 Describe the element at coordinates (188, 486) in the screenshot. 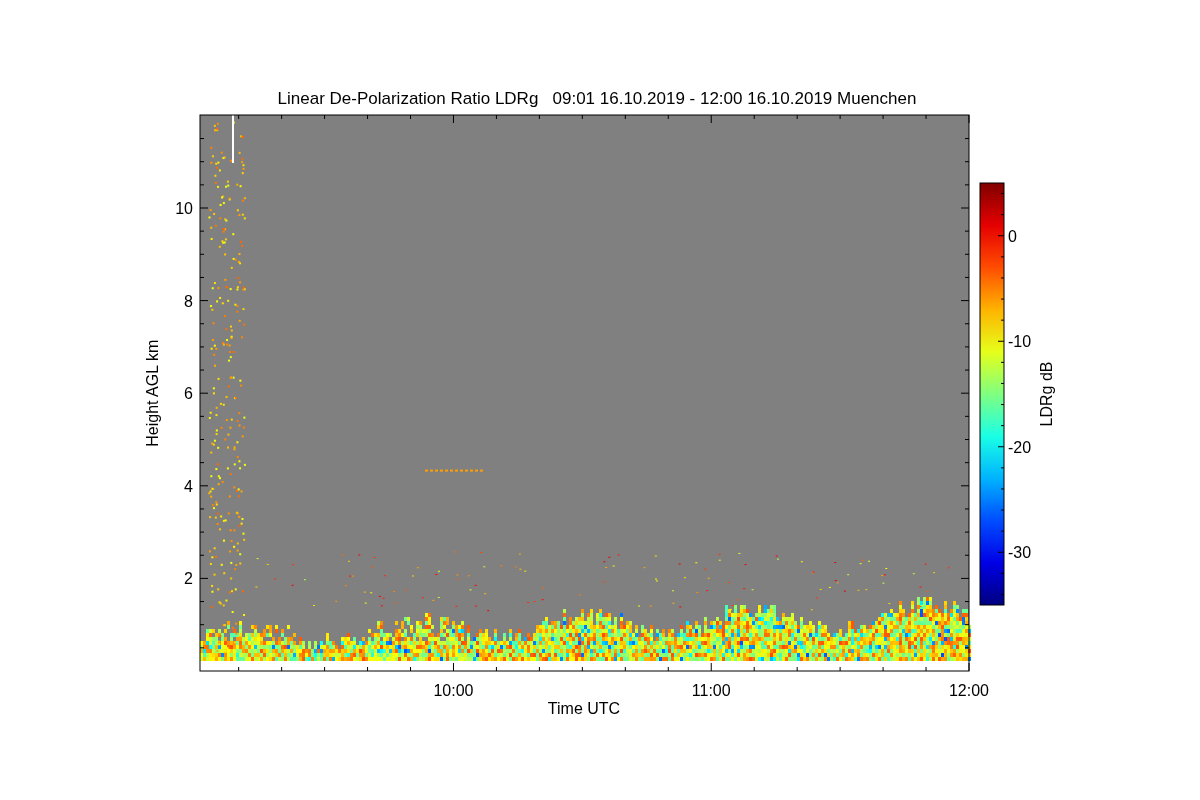

I see `y-tick-label: 4` at that location.